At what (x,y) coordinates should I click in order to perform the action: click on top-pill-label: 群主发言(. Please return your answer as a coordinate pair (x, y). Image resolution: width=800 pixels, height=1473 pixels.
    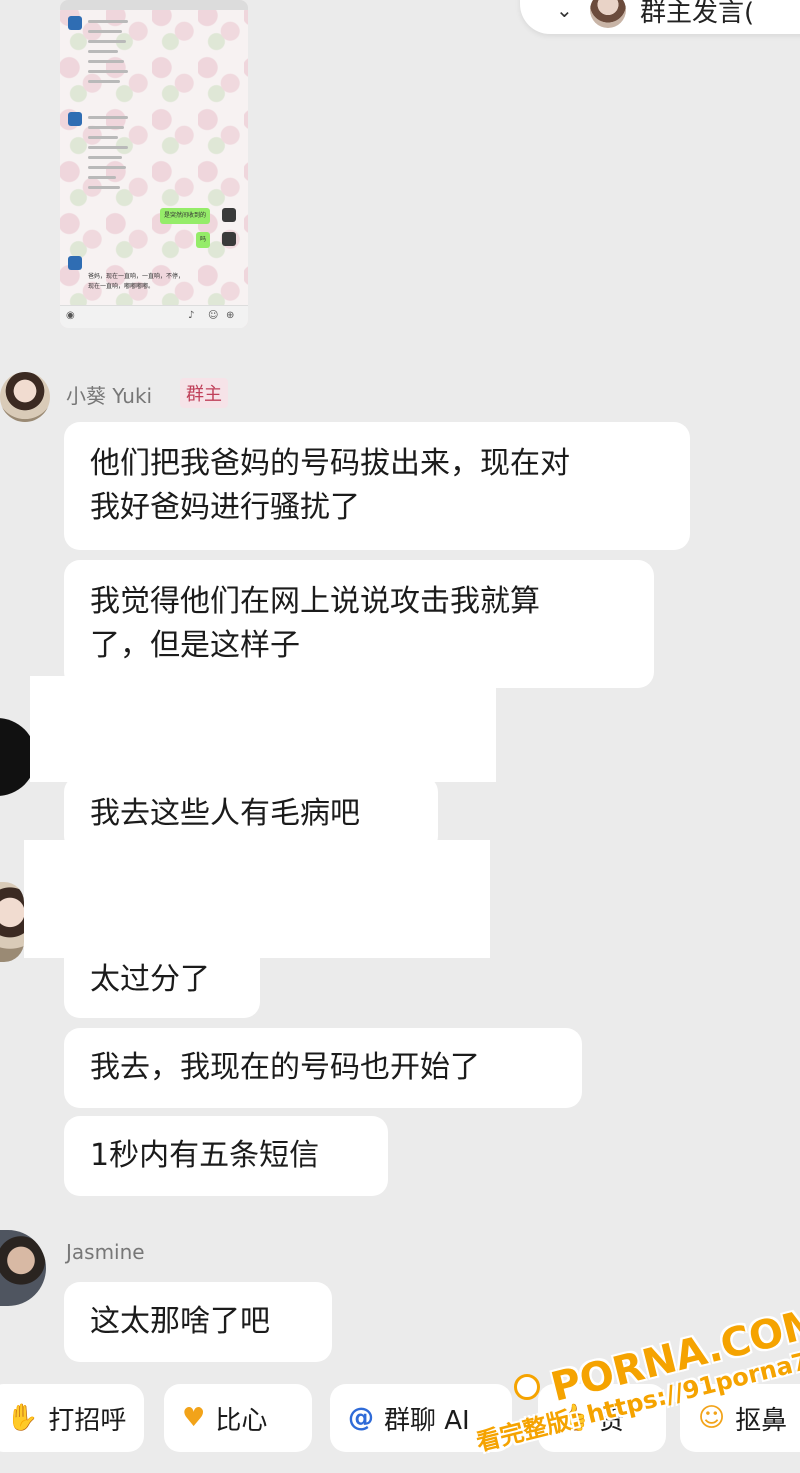
    Looking at the image, I should click on (697, 14).